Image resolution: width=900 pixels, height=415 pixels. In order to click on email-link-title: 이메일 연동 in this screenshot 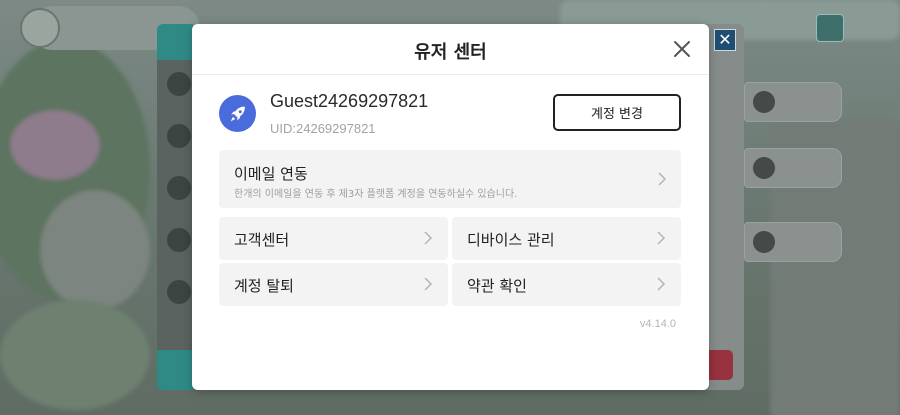, I will do `click(271, 174)`.